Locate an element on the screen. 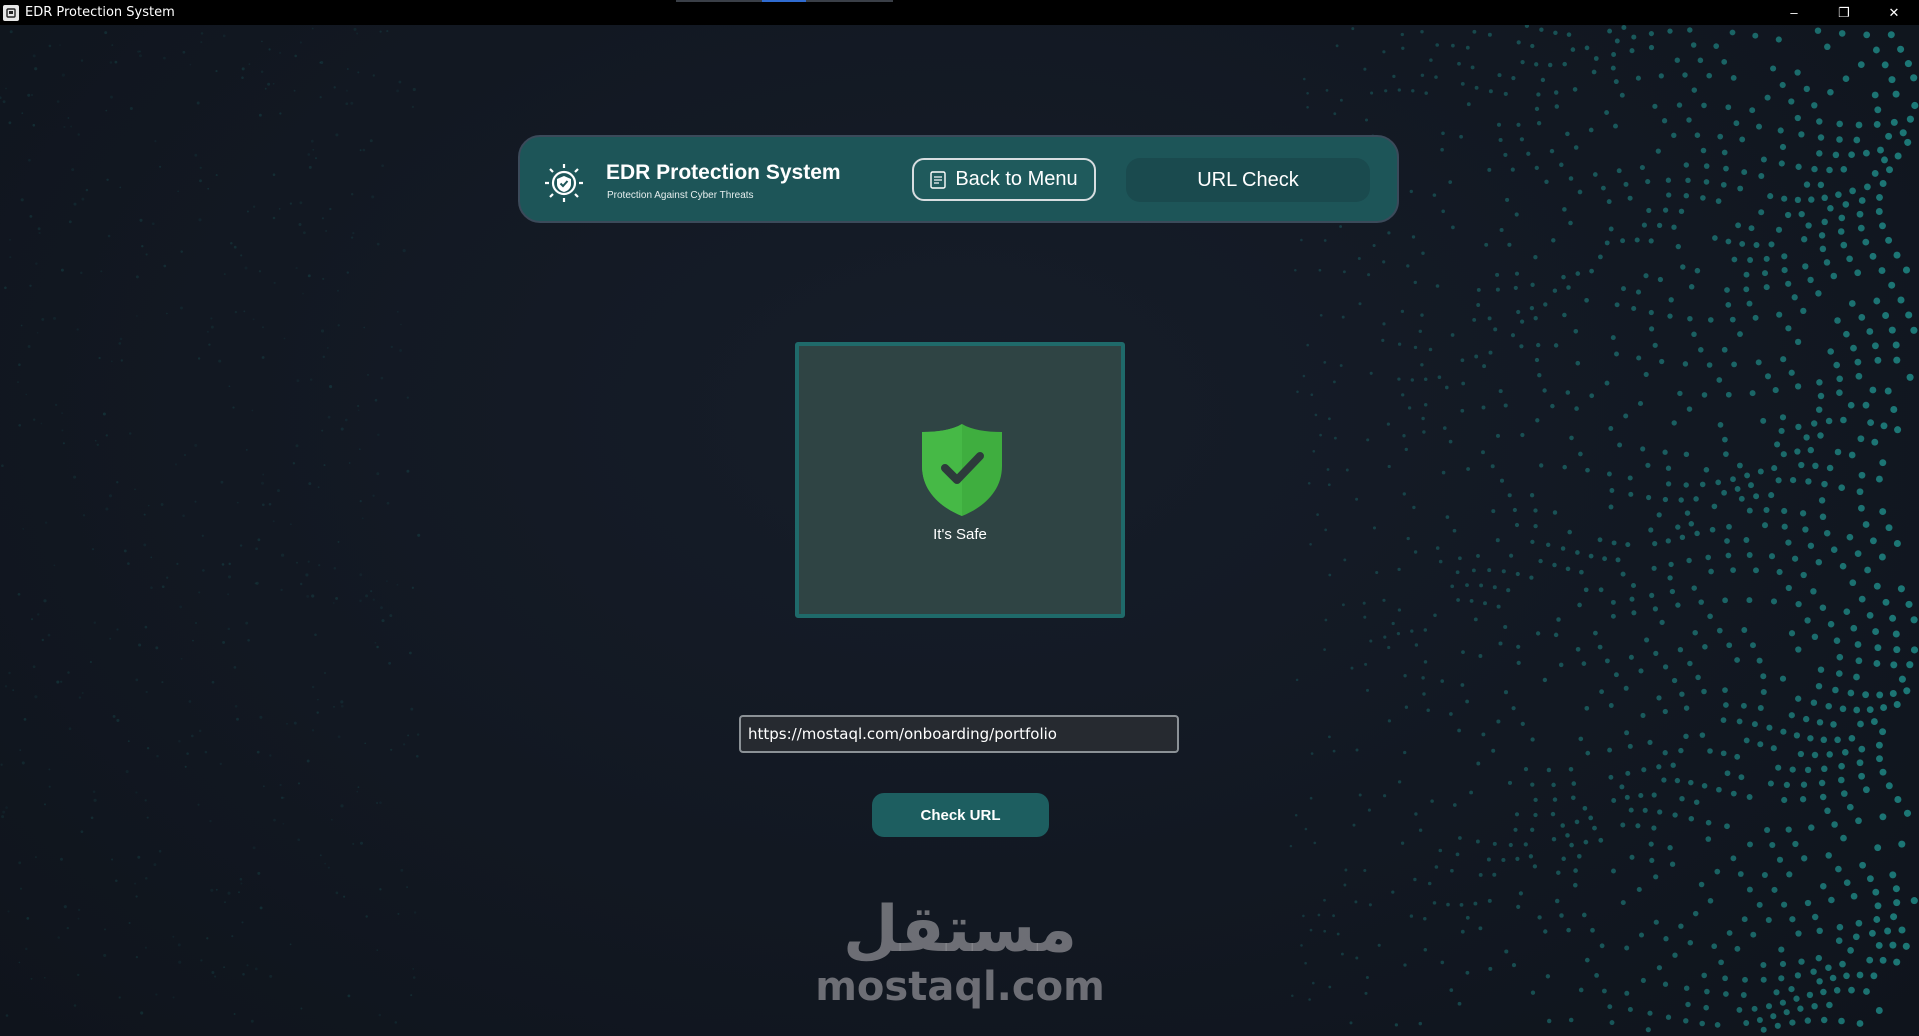 Image resolution: width=1919 pixels, height=1036 pixels. watermark: مستقل mostaql.com is located at coordinates (960, 955).